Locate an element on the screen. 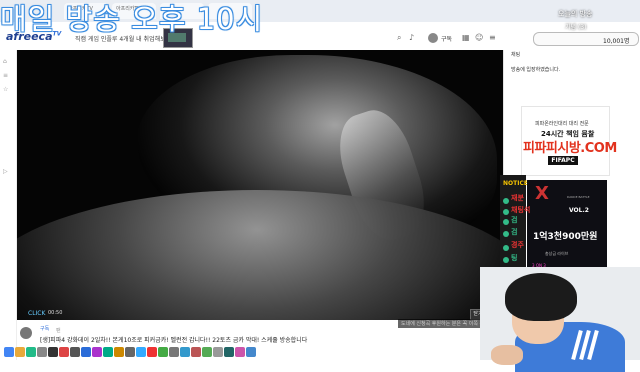  overlay-status: 오늘의 방송 is located at coordinates (575, 14).